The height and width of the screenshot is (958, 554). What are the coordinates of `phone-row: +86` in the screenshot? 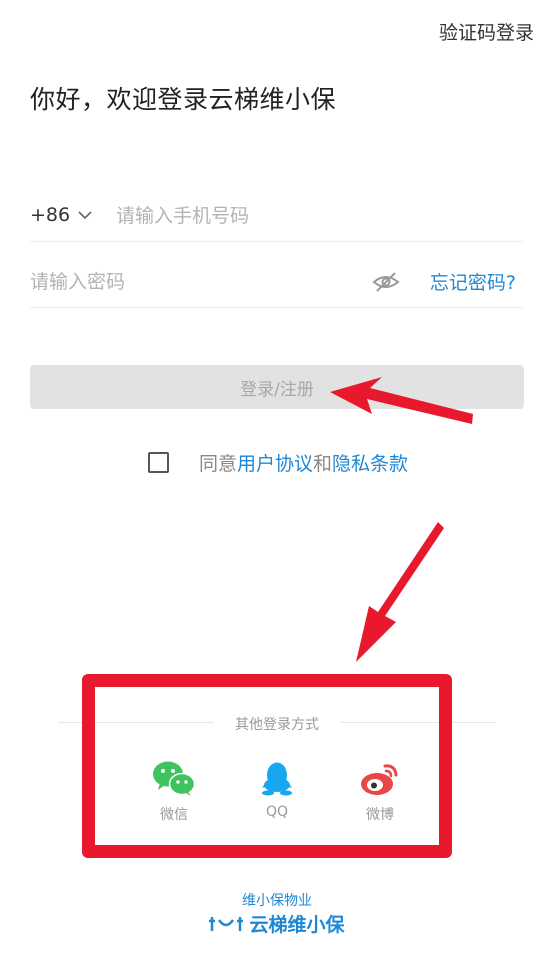 It's located at (277, 216).